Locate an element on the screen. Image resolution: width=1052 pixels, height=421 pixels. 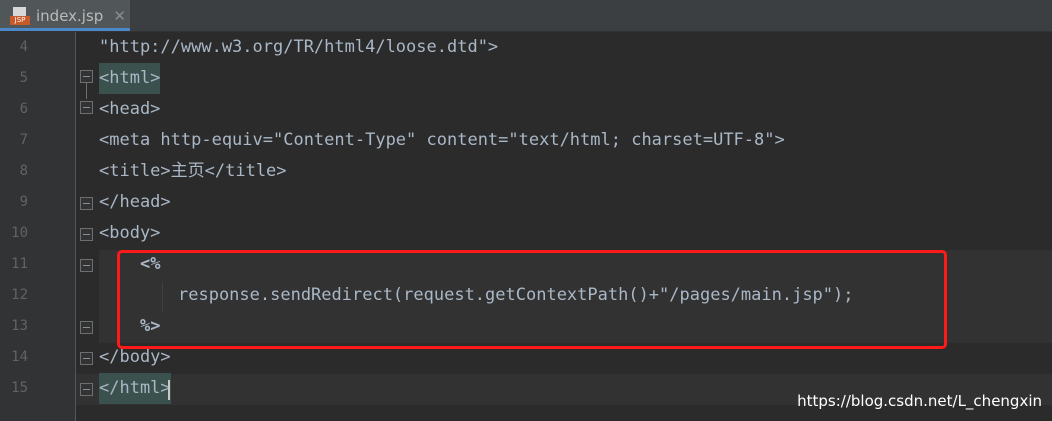
line-number: 4 is located at coordinates (23, 47).